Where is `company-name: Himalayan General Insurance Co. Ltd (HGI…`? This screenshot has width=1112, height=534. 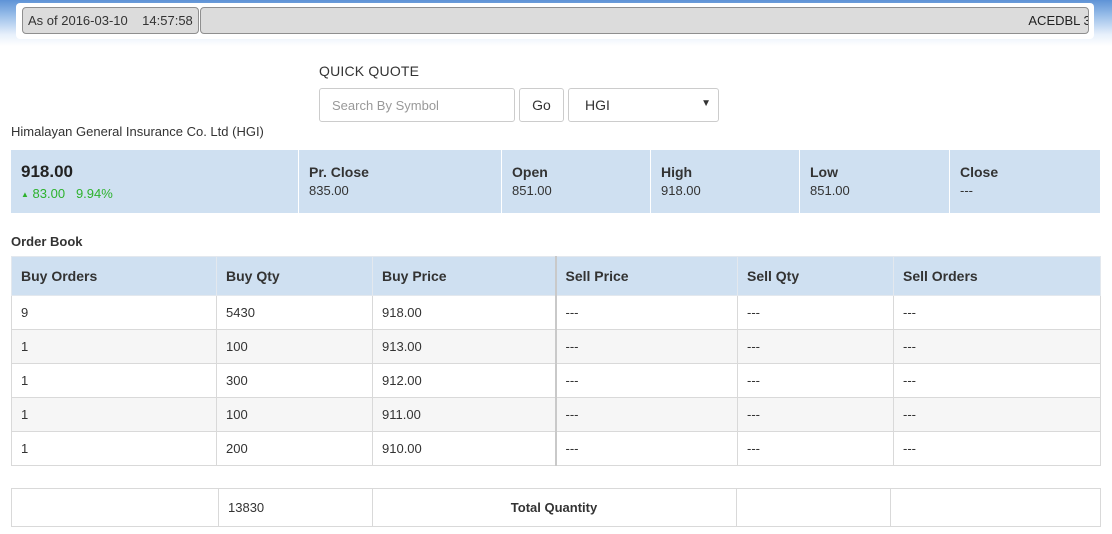 company-name: Himalayan General Insurance Co. Ltd (HGI… is located at coordinates (137, 131).